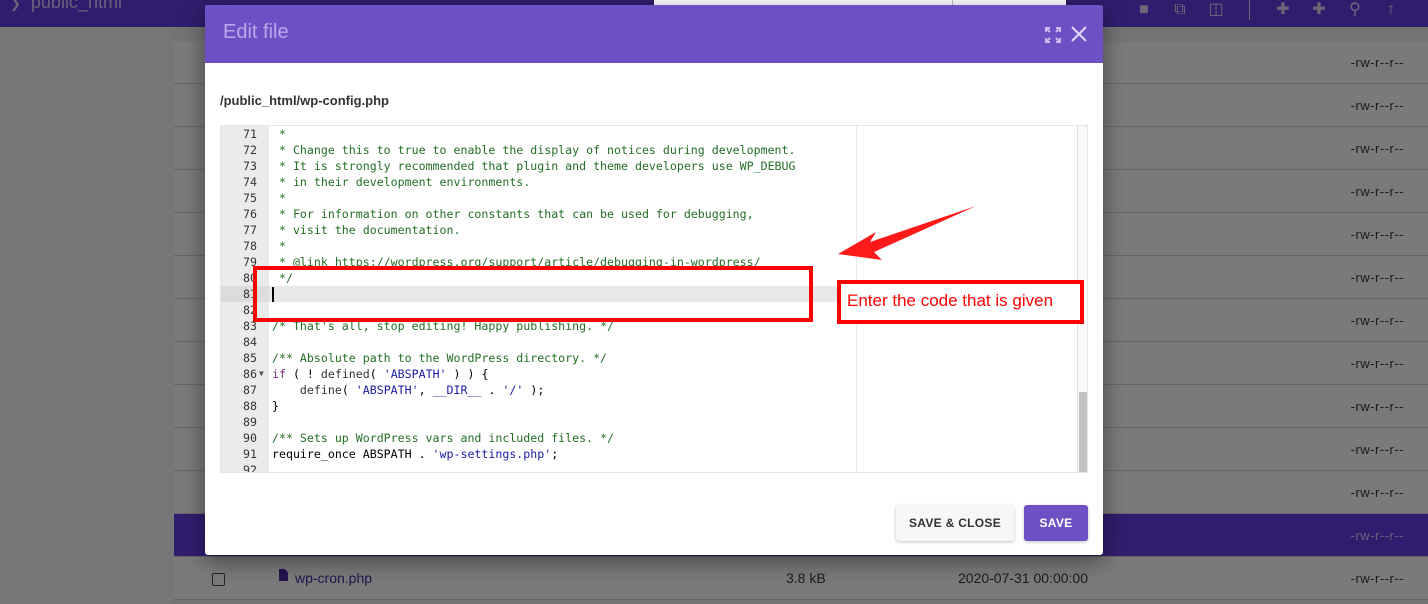 Image resolution: width=1428 pixels, height=604 pixels. Describe the element at coordinates (250, 438) in the screenshot. I see `line-number: 90` at that location.